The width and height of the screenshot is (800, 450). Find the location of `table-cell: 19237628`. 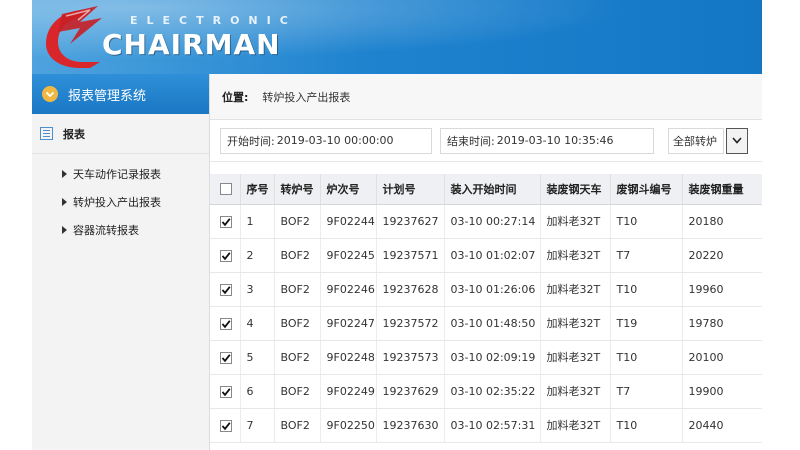

table-cell: 19237628 is located at coordinates (410, 289).